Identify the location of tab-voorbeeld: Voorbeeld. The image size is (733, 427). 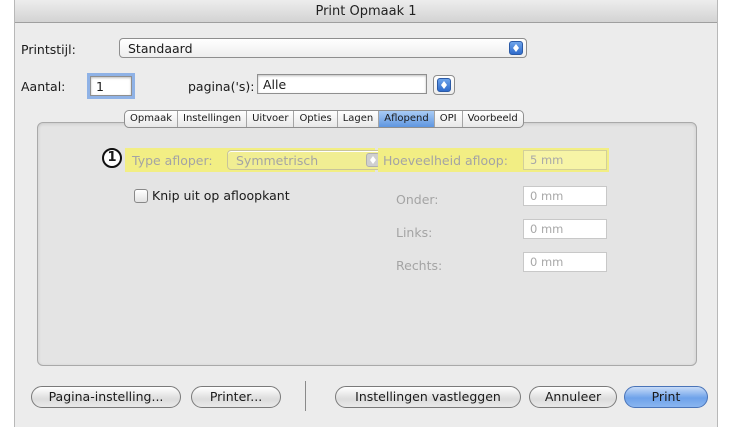
(492, 119).